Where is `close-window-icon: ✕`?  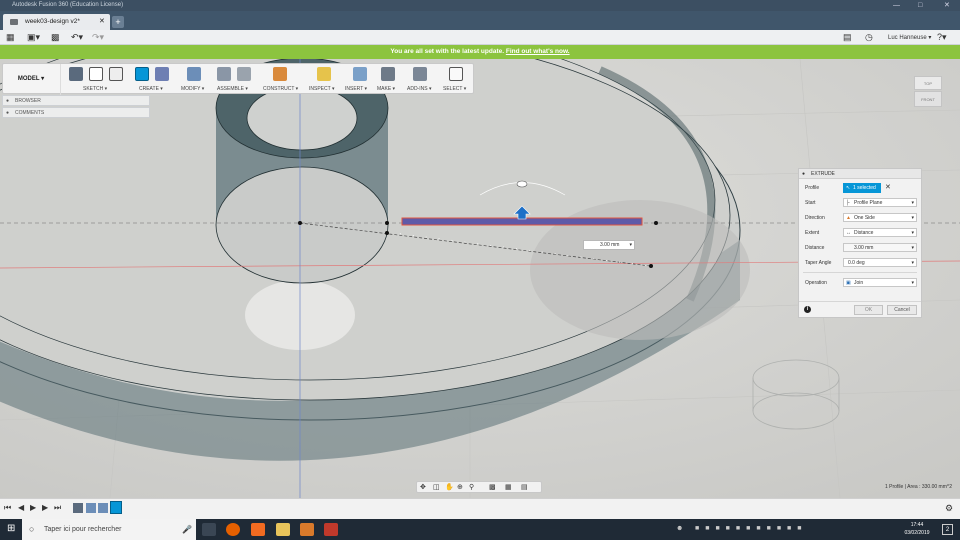 close-window-icon: ✕ is located at coordinates (947, 5).